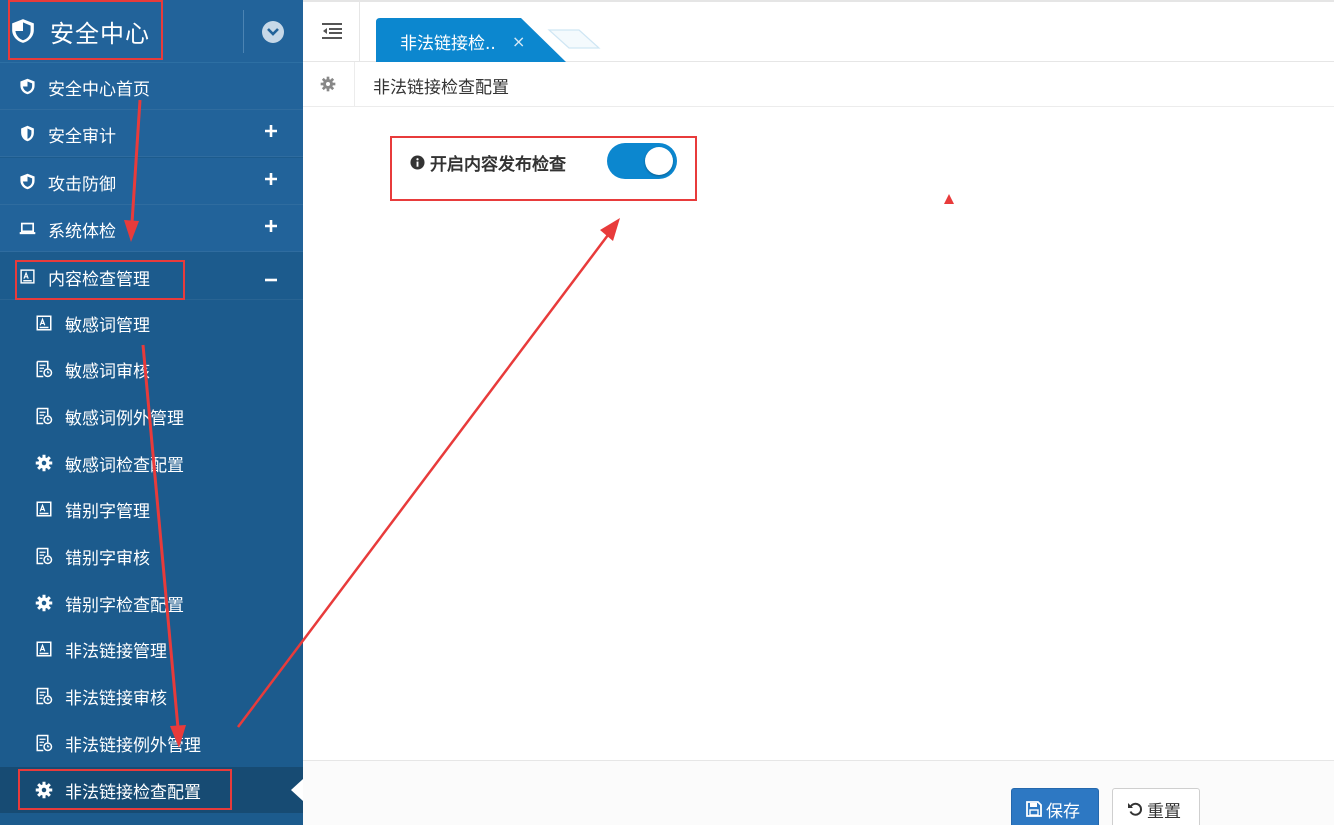 The width and height of the screenshot is (1334, 825). What do you see at coordinates (818, 31) in the screenshot?
I see `top-bar: 非法链接检.. ×` at bounding box center [818, 31].